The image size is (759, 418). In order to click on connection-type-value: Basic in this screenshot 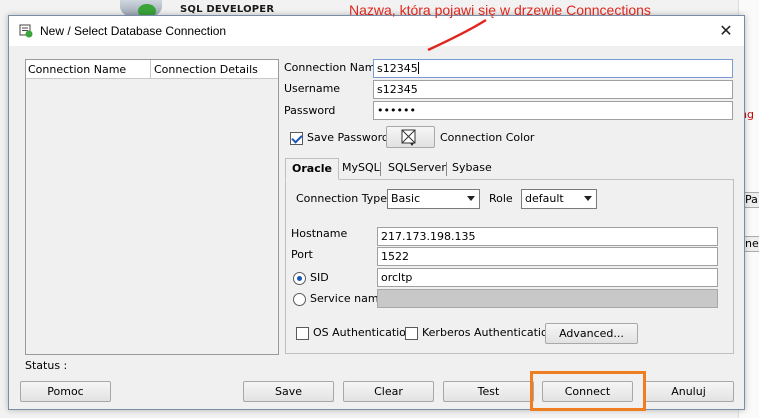, I will do `click(406, 198)`.